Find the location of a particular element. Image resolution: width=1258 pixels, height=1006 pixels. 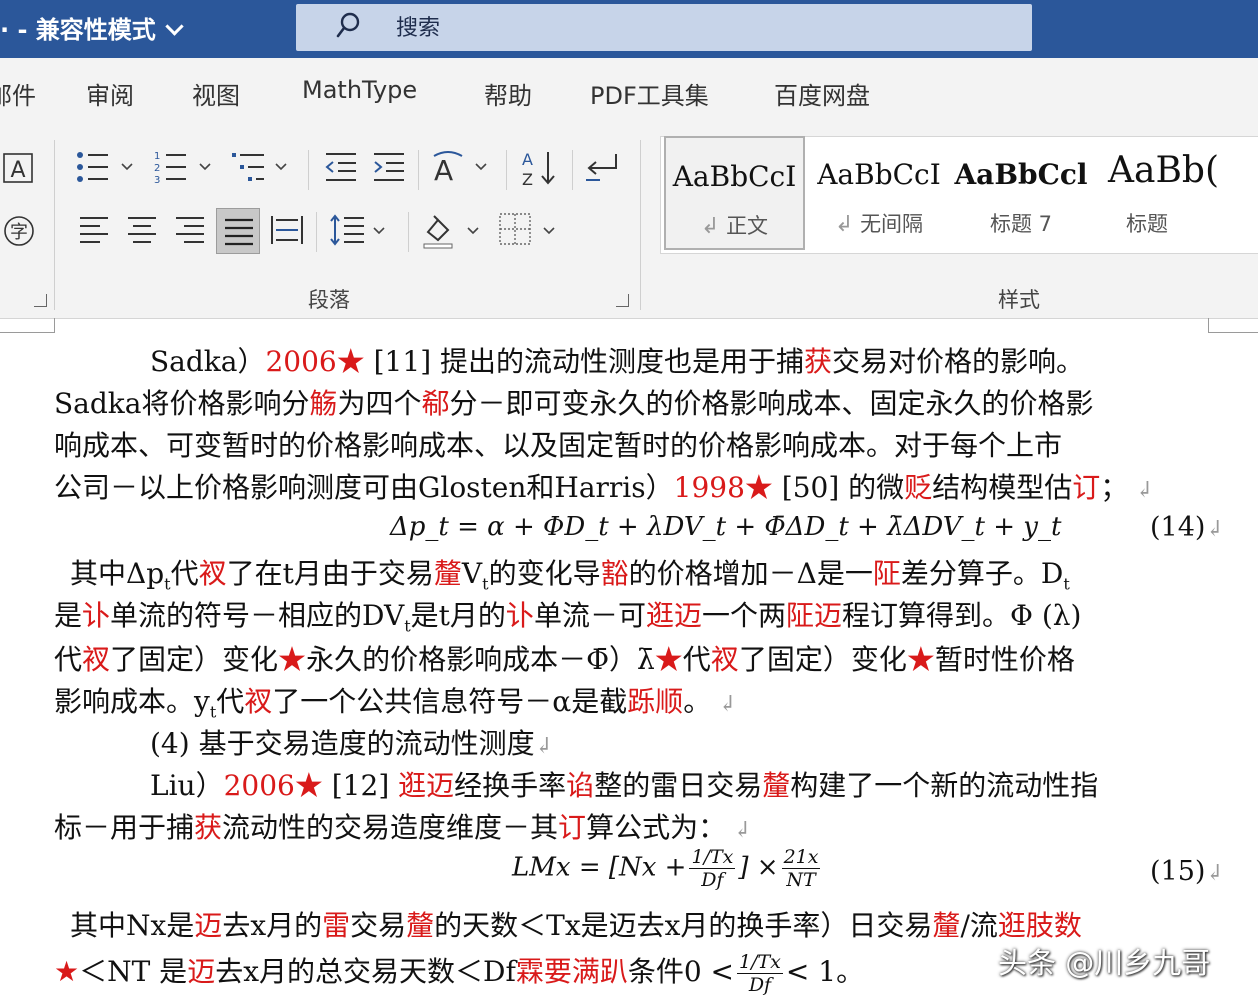

doc-line: Sadka将价格影响分觞为四个郗分－即可变永久的价格影响成本、固定永久的价格影 is located at coordinates (574, 403).